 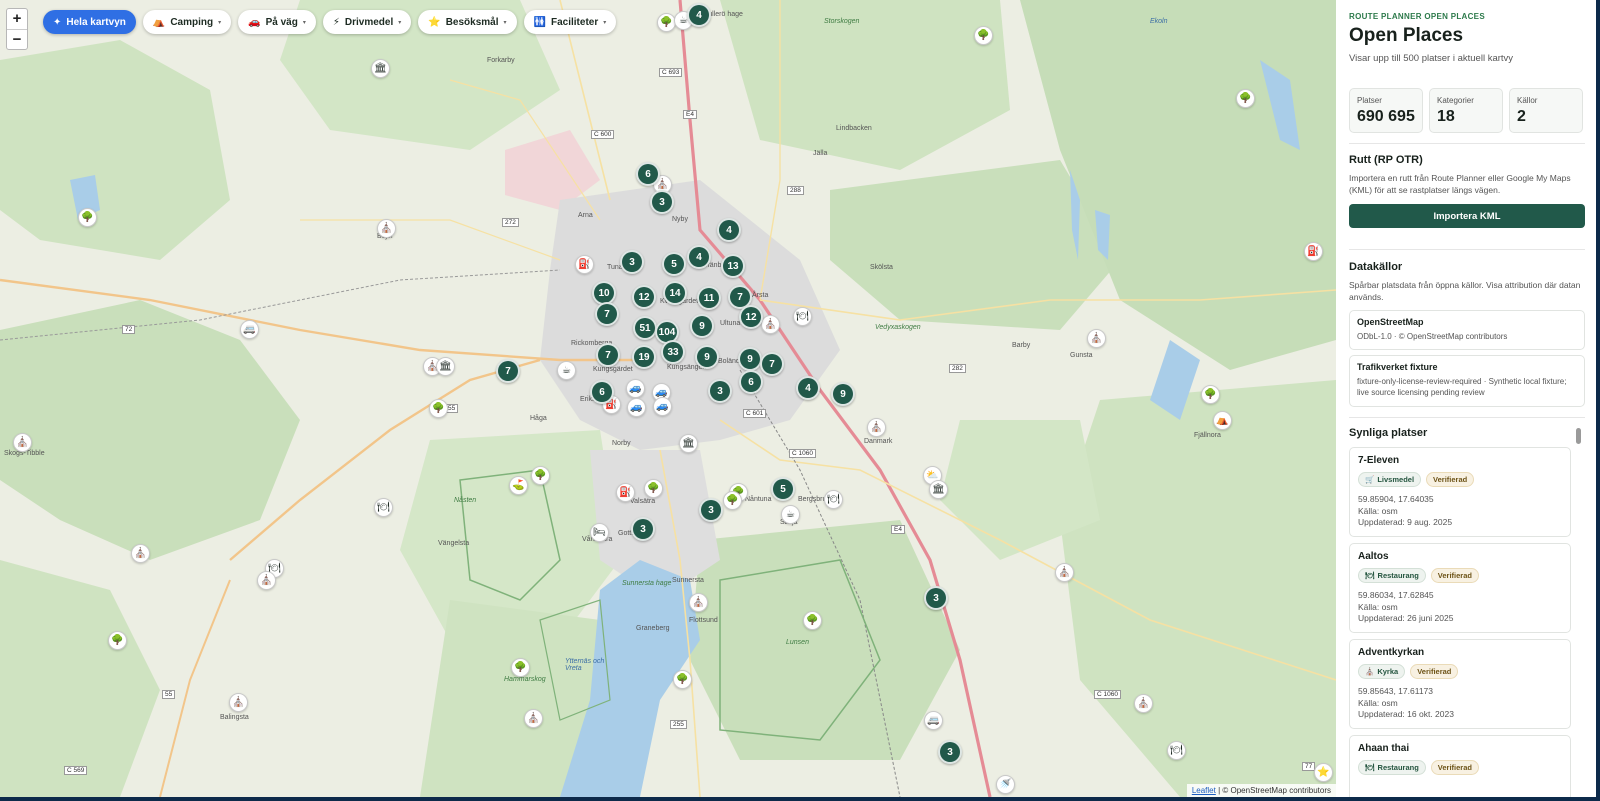 I want to click on cluster-marker: 13, so click(x=733, y=266).